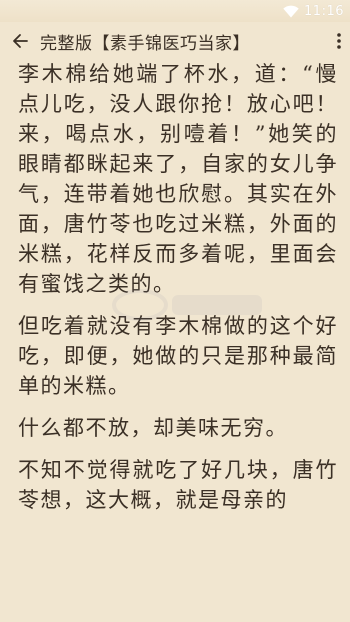 This screenshot has width=350, height=622. What do you see at coordinates (175, 11) in the screenshot?
I see `status-bar: 11:16` at bounding box center [175, 11].